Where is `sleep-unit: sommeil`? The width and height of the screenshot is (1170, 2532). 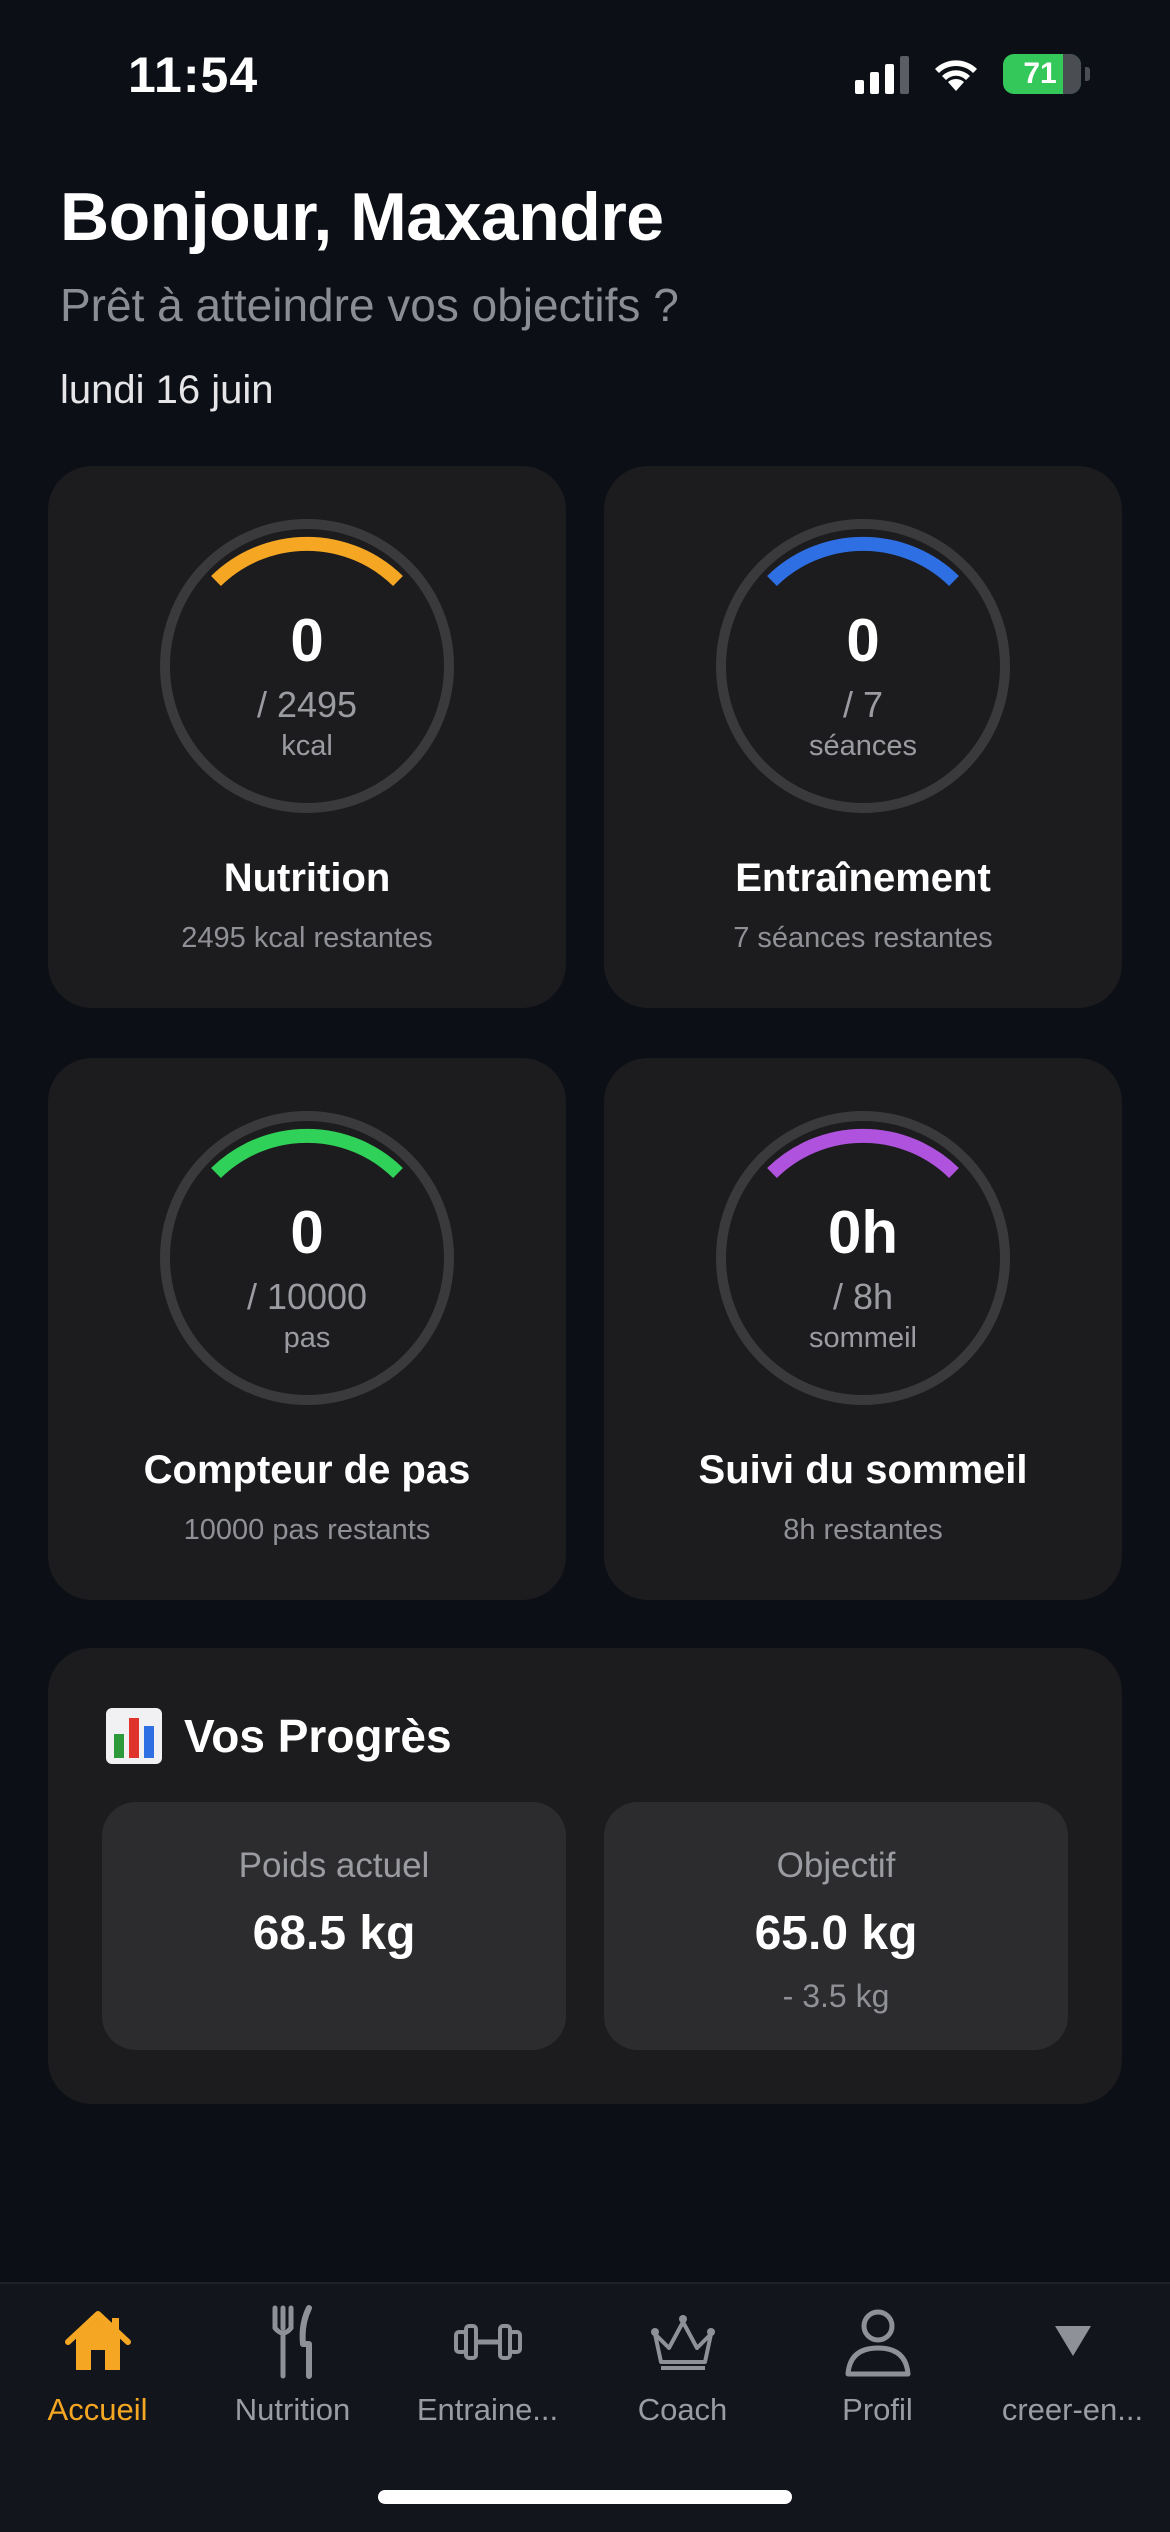
sleep-unit: sommeil is located at coordinates (863, 1338).